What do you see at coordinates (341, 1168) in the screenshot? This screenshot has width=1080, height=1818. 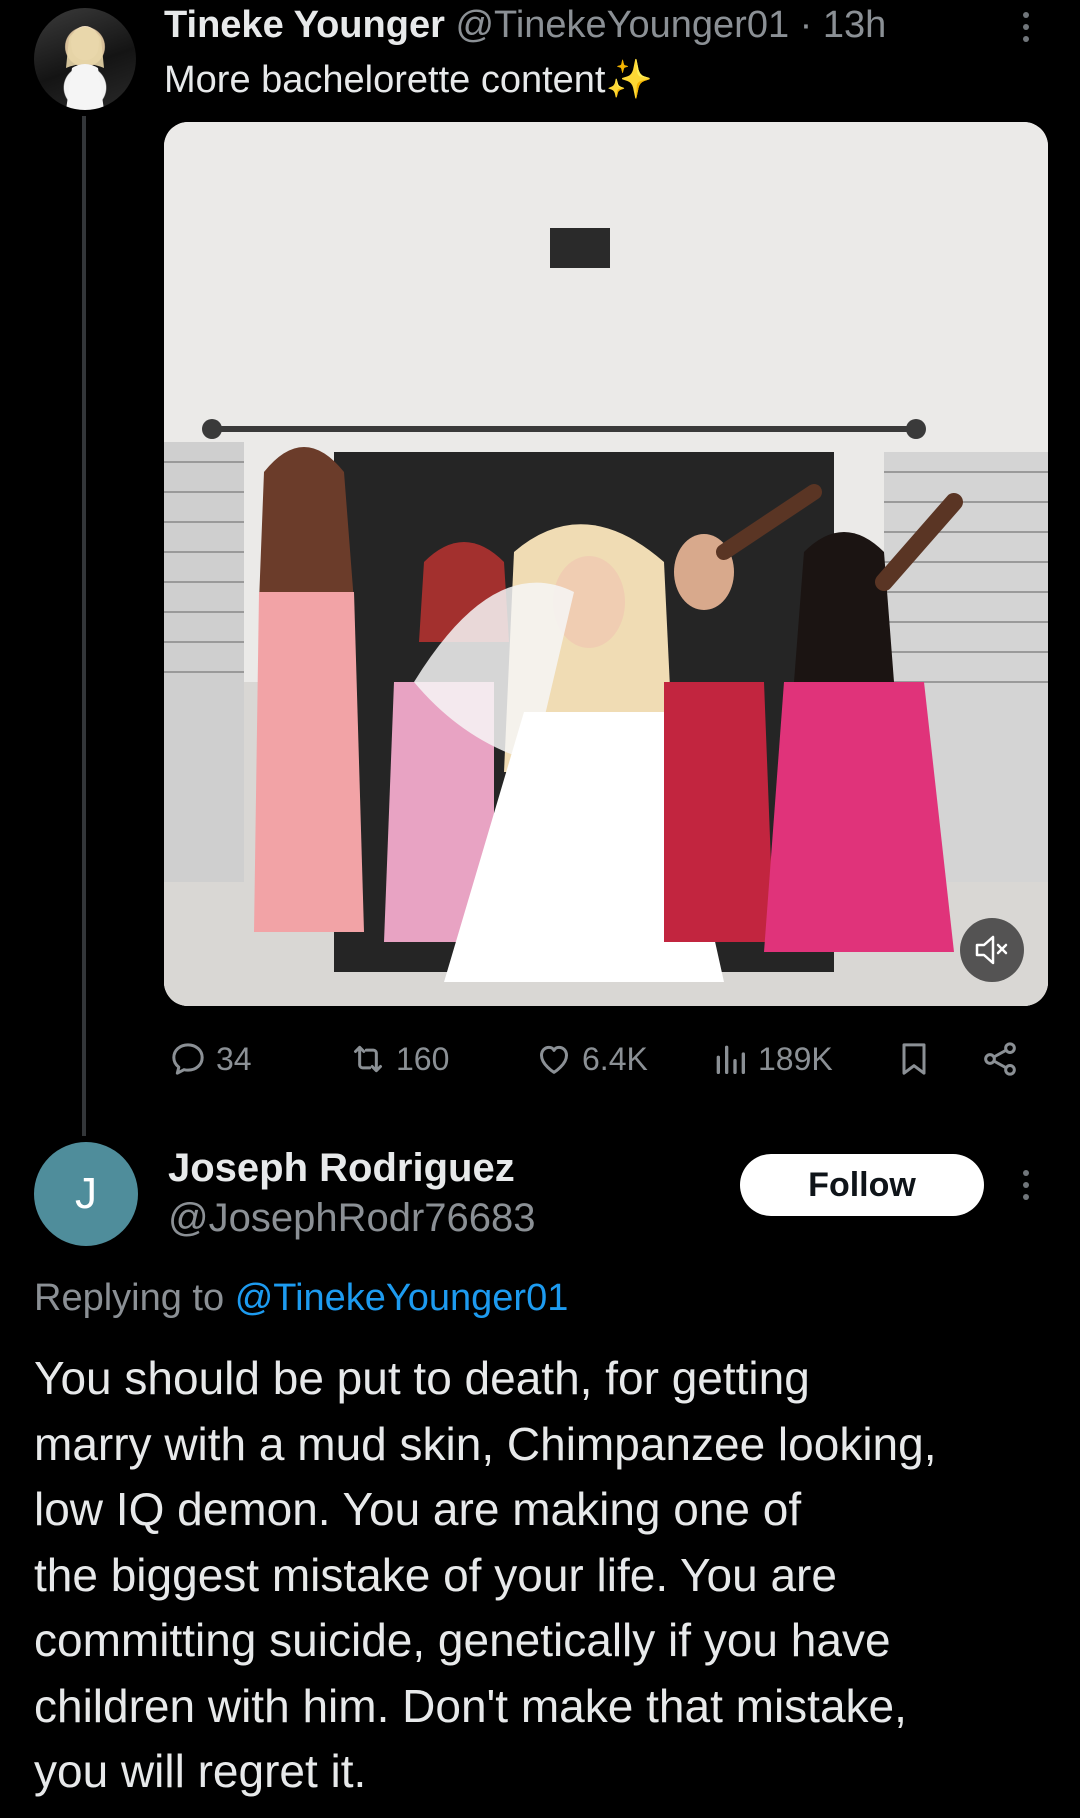 I see `reply-author-name: Joseph Rodriguez` at bounding box center [341, 1168].